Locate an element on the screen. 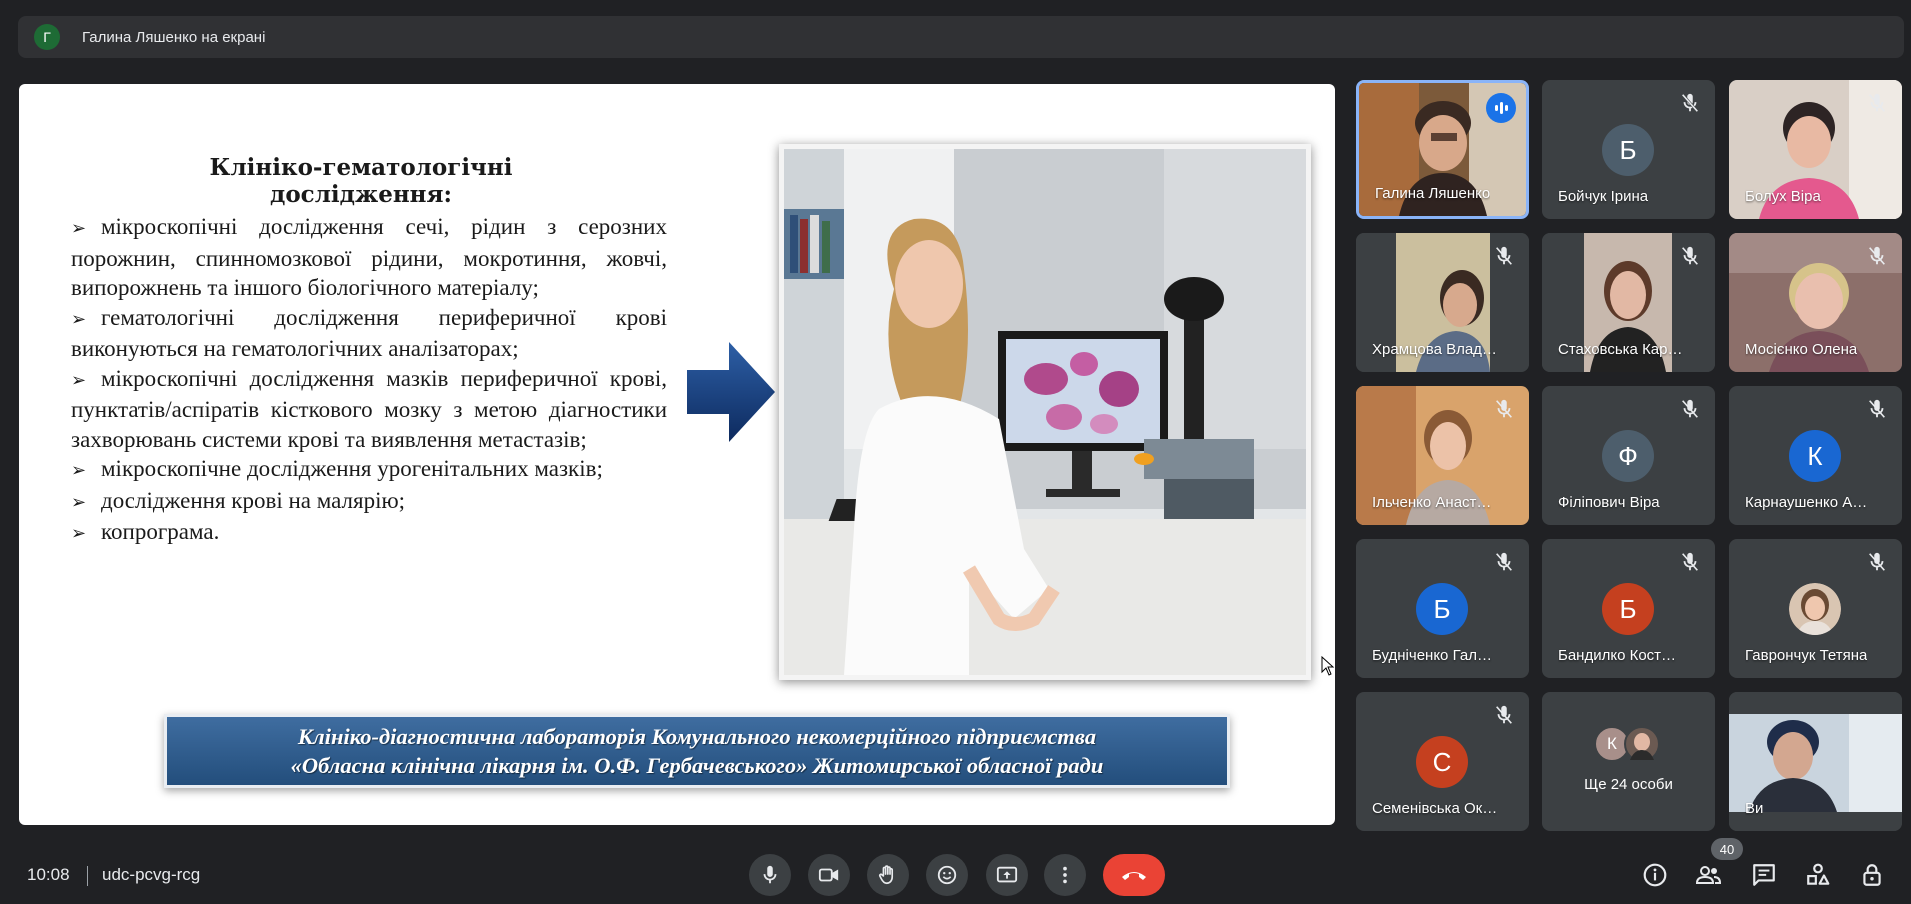 Image resolution: width=1911 pixels, height=904 pixels. people-button is located at coordinates (1708, 875).